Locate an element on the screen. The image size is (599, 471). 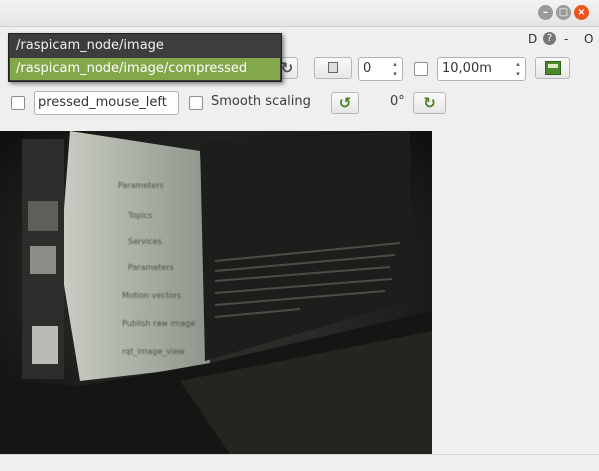
rotate-right-icon: ↻ is located at coordinates (429, 103).